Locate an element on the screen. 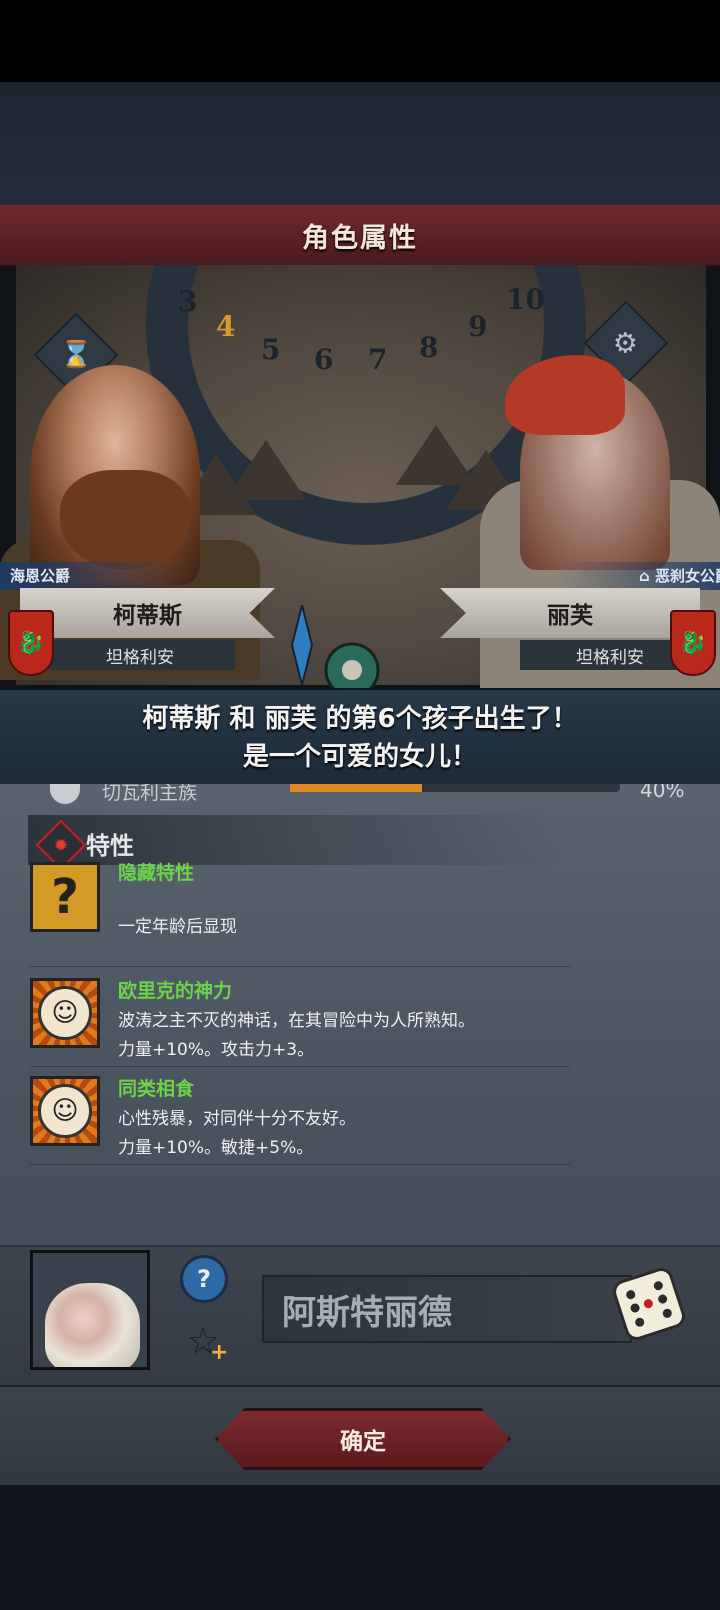 This screenshot has height=1610, width=720. traits-title: 特性 is located at coordinates (110, 846).